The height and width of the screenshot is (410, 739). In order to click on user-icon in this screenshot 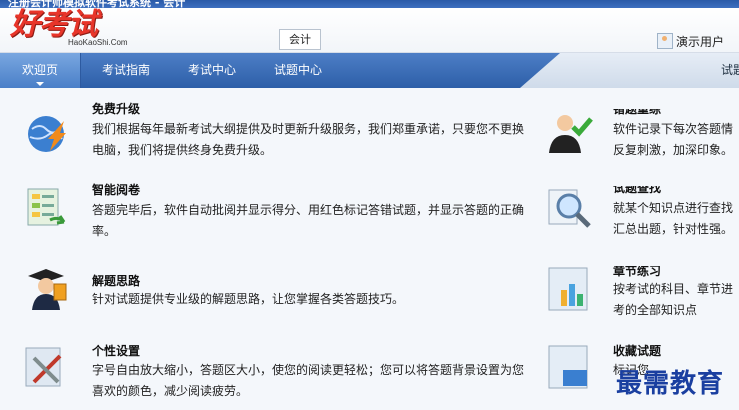, I will do `click(665, 41)`.